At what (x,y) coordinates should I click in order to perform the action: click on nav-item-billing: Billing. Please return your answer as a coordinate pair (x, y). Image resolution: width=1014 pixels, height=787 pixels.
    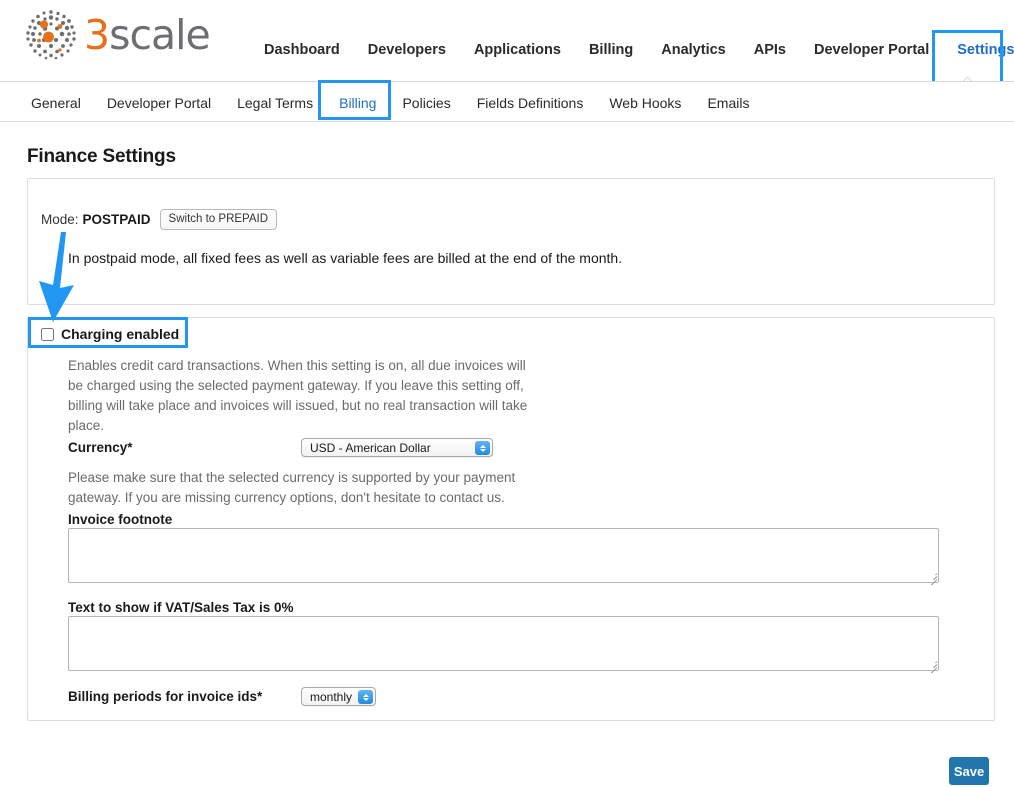
    Looking at the image, I should click on (611, 50).